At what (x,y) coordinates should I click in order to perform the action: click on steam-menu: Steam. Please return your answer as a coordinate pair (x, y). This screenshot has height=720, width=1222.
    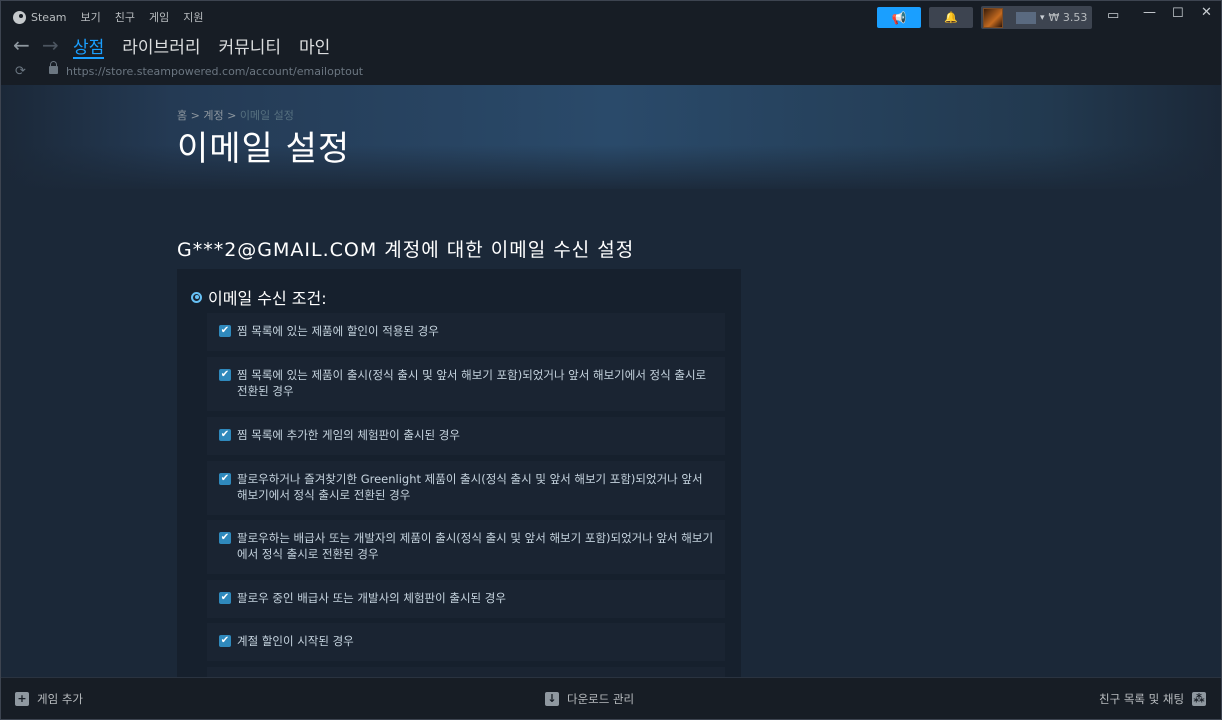
    Looking at the image, I should click on (40, 17).